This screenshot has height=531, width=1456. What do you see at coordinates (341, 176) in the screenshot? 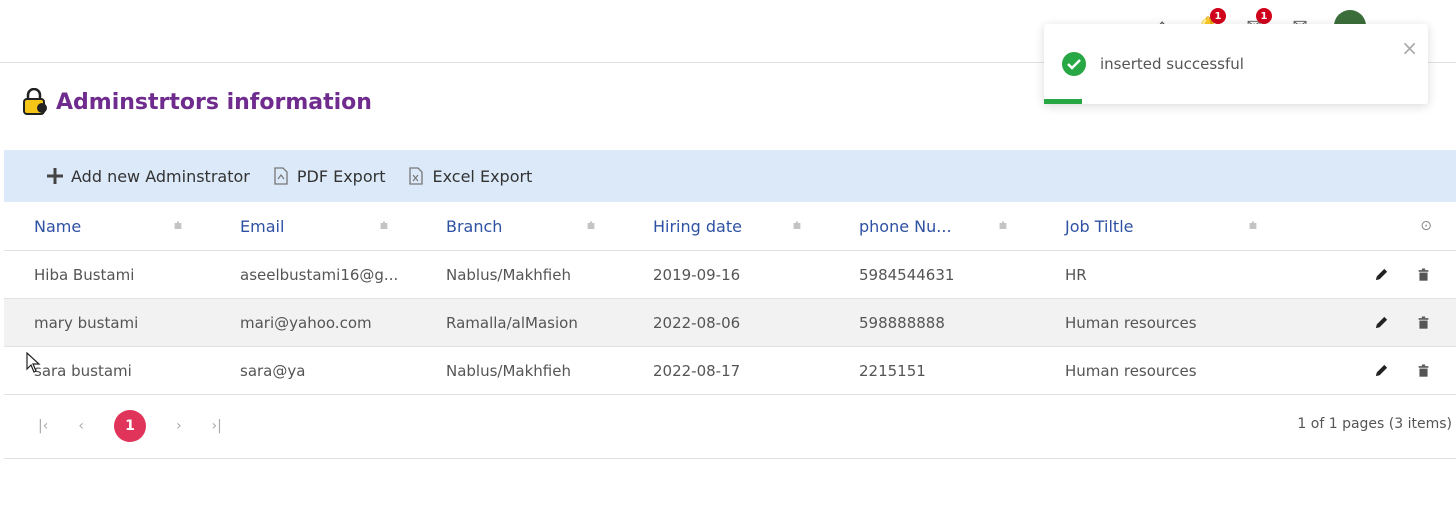
I see `pdf-export-label: PDF Export` at bounding box center [341, 176].